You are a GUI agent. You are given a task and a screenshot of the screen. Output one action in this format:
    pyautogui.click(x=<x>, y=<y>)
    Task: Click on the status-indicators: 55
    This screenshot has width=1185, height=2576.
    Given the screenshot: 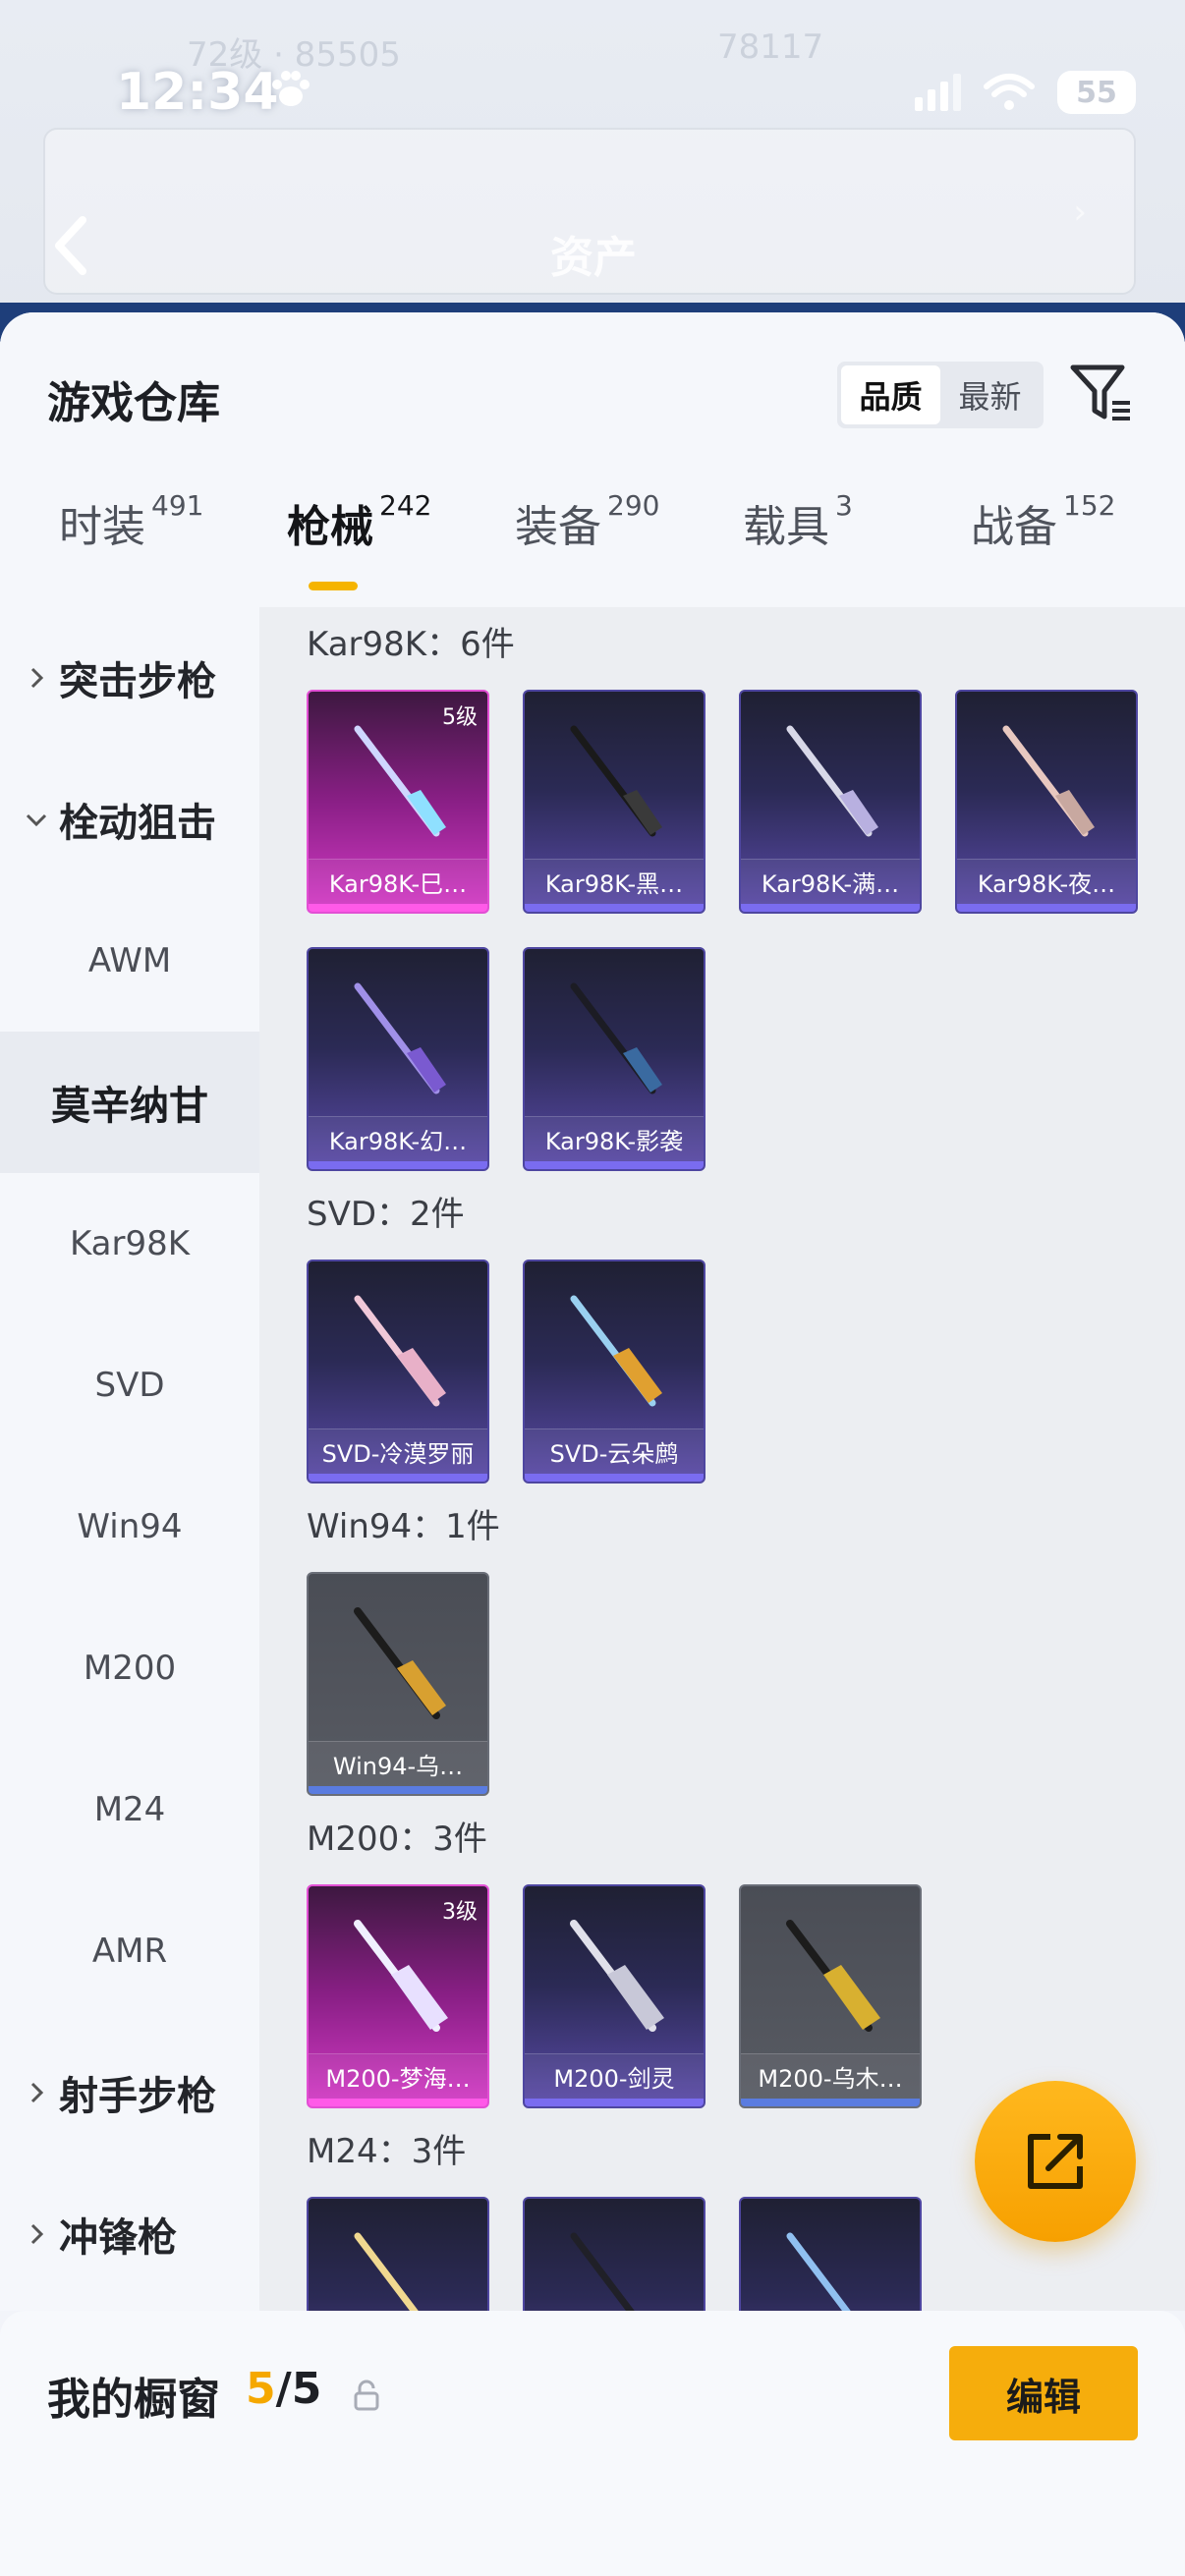 What is the action you would take?
    pyautogui.click(x=1026, y=92)
    